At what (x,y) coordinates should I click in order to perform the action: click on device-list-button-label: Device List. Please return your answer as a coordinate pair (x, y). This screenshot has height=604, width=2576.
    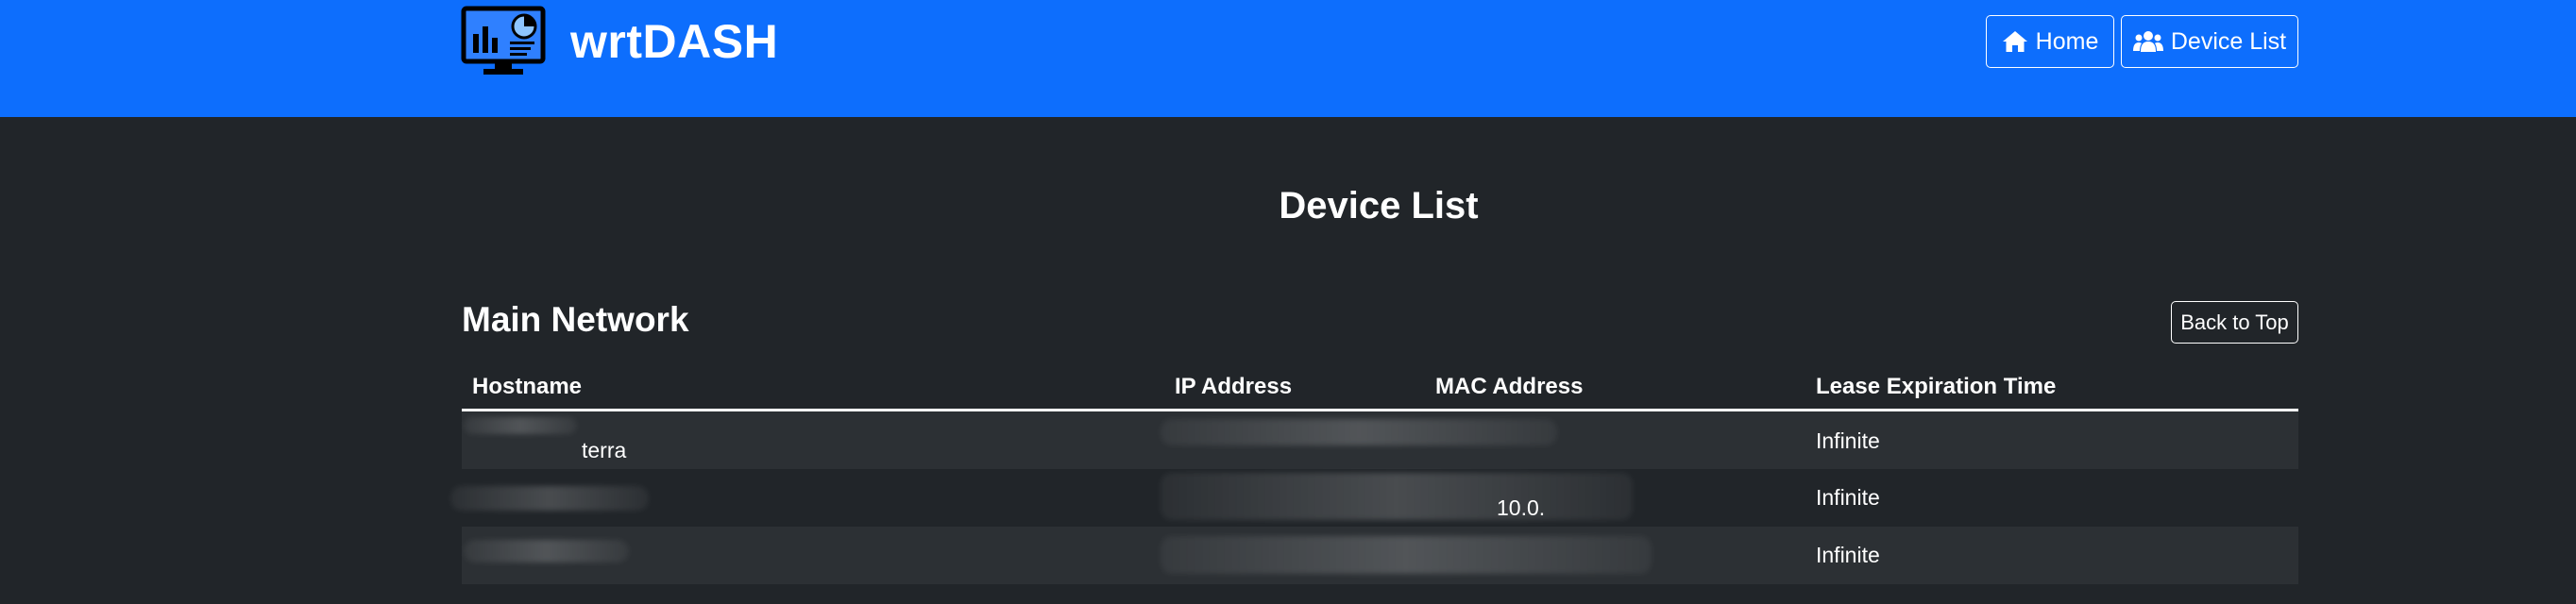
    Looking at the image, I should click on (2228, 41).